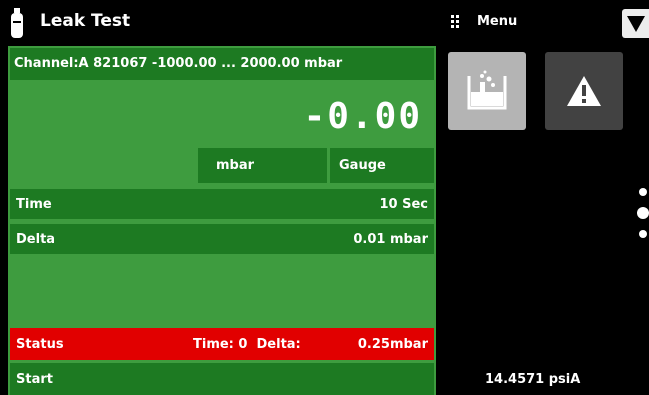 This screenshot has height=395, width=649. What do you see at coordinates (403, 204) in the screenshot?
I see `time-value: 10 Sec` at bounding box center [403, 204].